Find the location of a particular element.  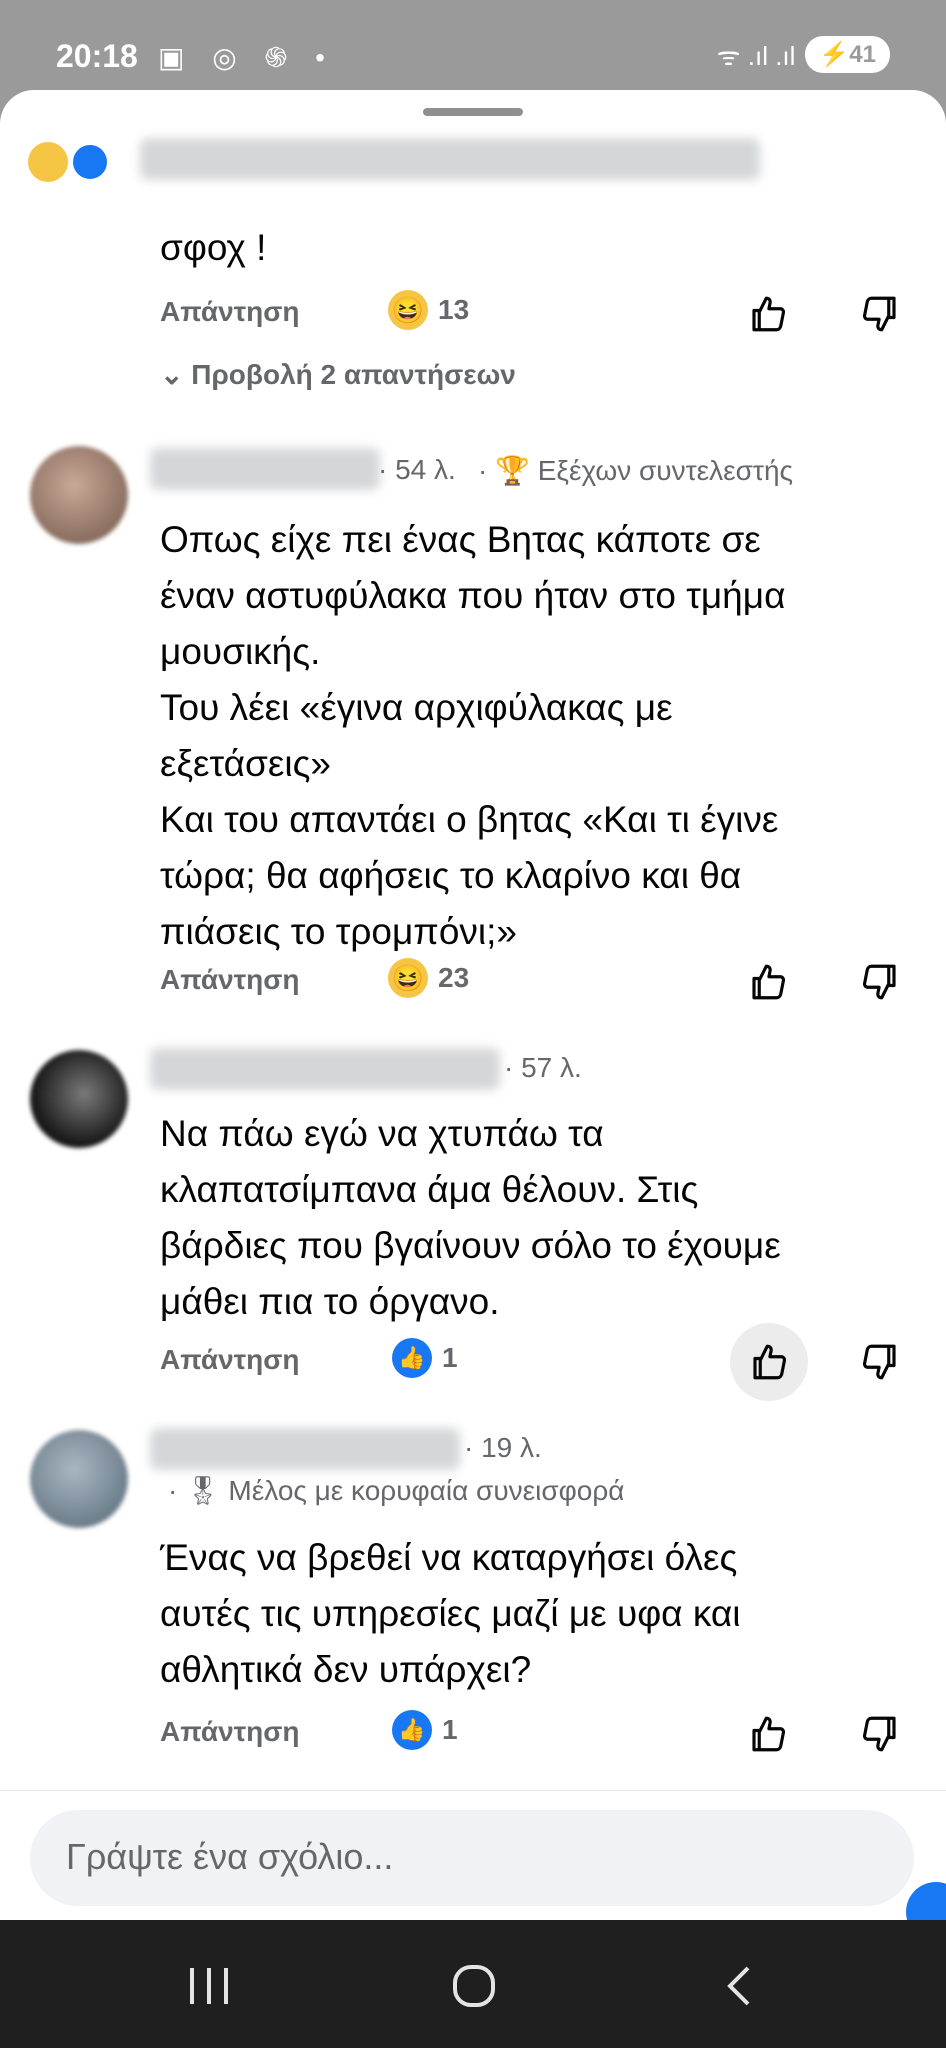

recent-apps-icon is located at coordinates (209, 1986).